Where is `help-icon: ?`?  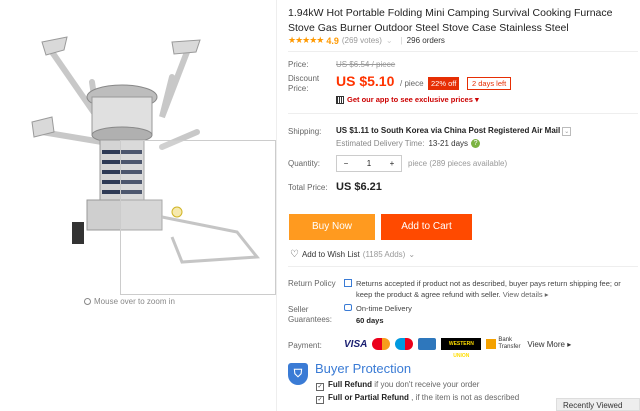
help-icon: ? is located at coordinates (476, 143).